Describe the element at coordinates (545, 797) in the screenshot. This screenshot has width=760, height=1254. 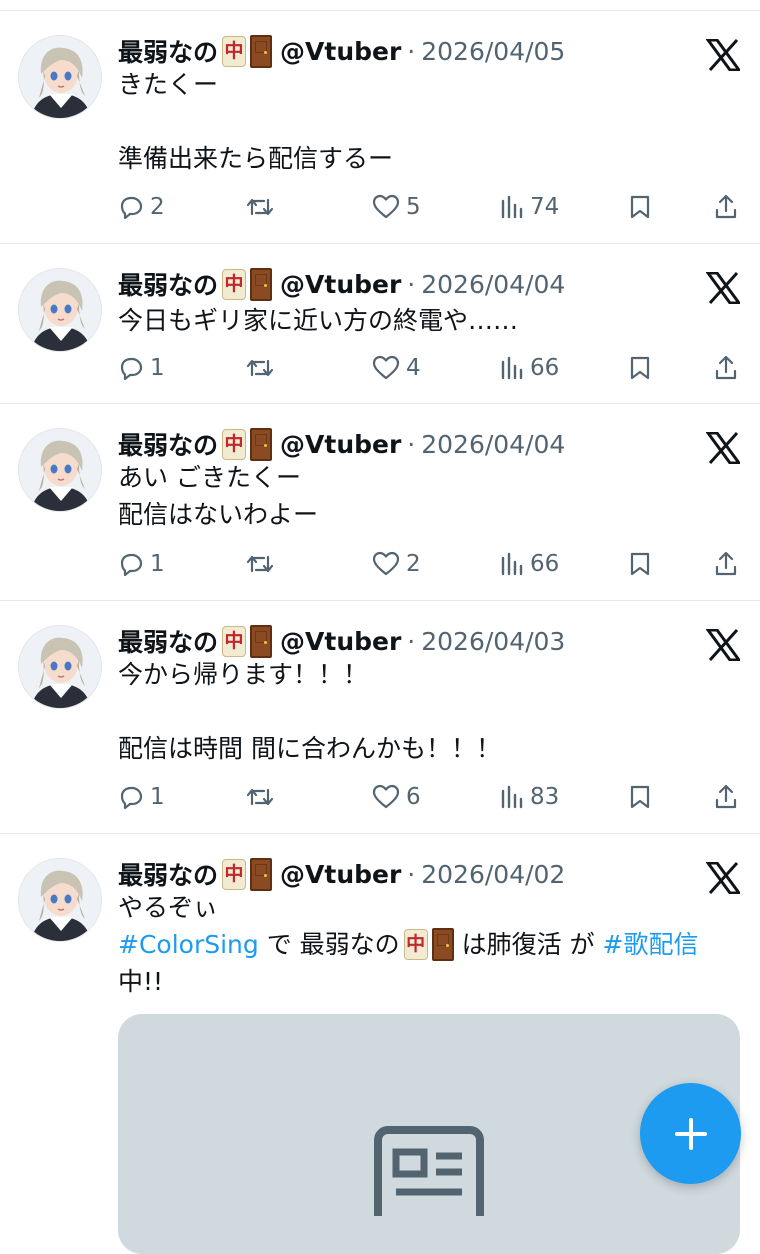
I see `views-count: 83` at that location.